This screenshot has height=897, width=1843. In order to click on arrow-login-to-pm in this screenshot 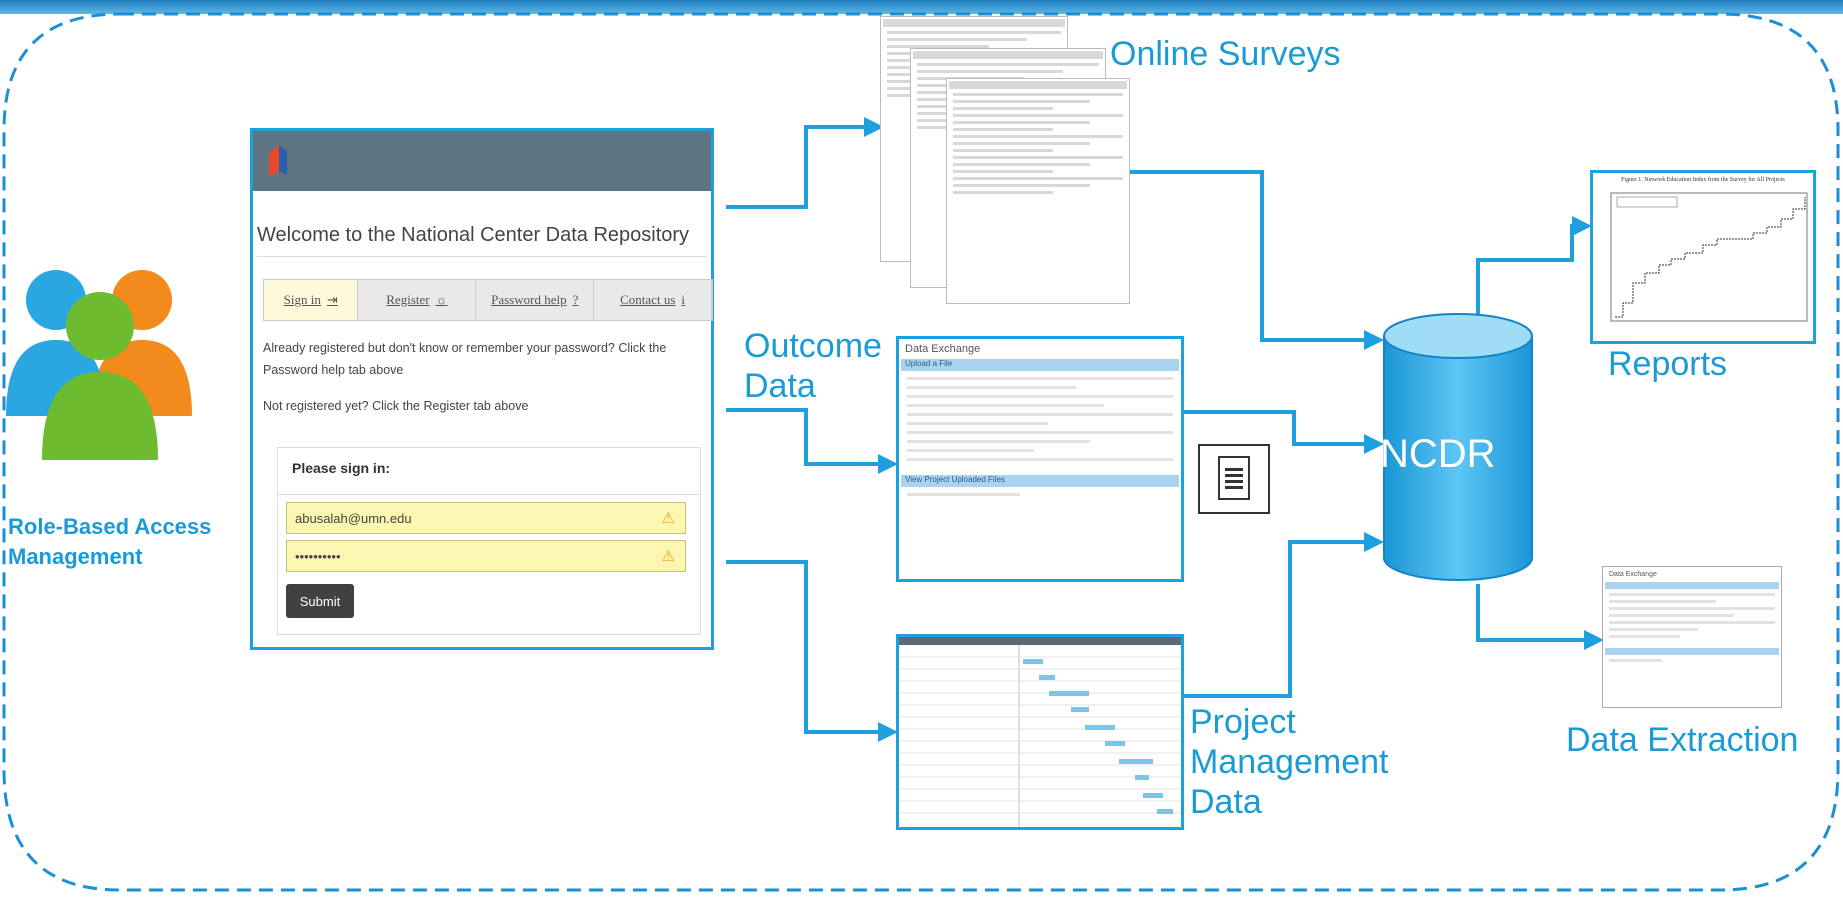, I will do `click(812, 651)`.